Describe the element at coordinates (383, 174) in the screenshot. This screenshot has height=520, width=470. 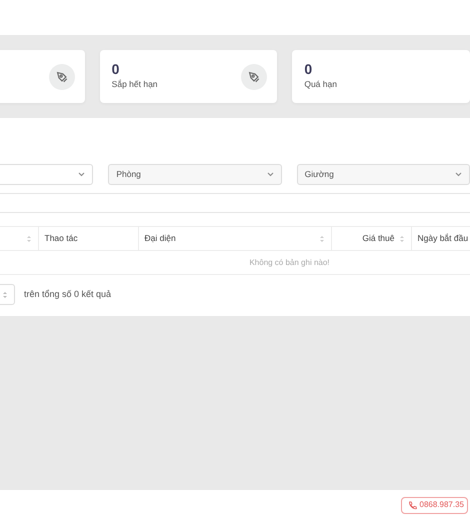
I see `select-field: Giường` at that location.